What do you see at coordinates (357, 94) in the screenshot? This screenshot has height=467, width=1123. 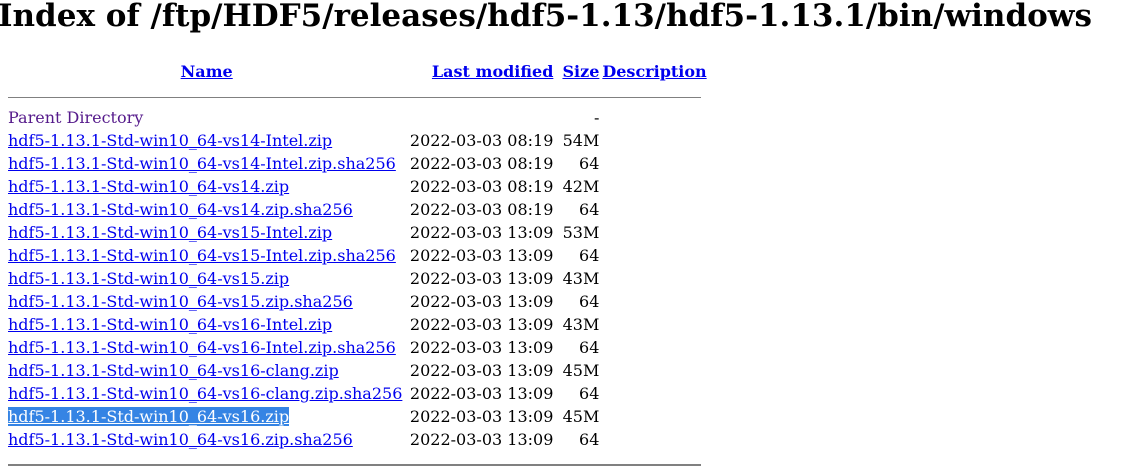 I see `header-divider` at bounding box center [357, 94].